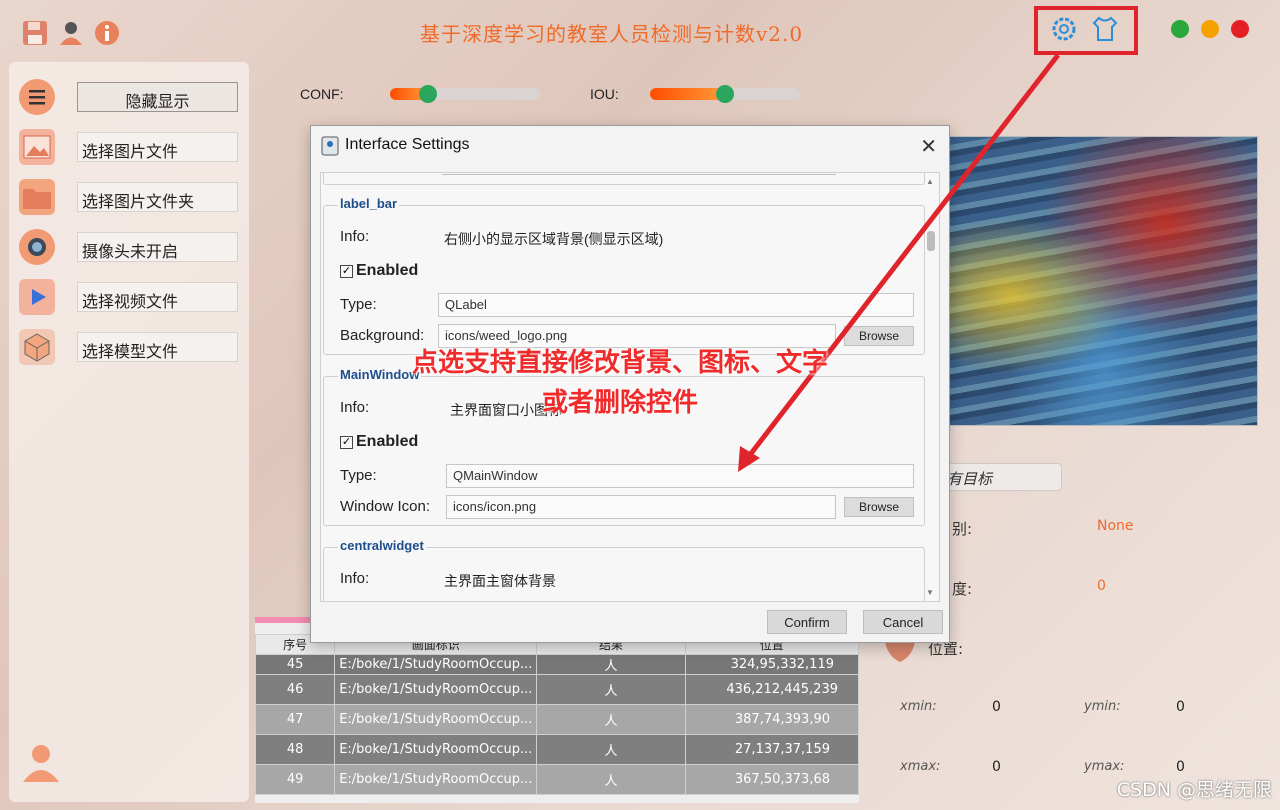 This screenshot has width=1280, height=810. Describe the element at coordinates (619, 403) in the screenshot. I see `annotation-text-line2: 或者删除控件` at that location.